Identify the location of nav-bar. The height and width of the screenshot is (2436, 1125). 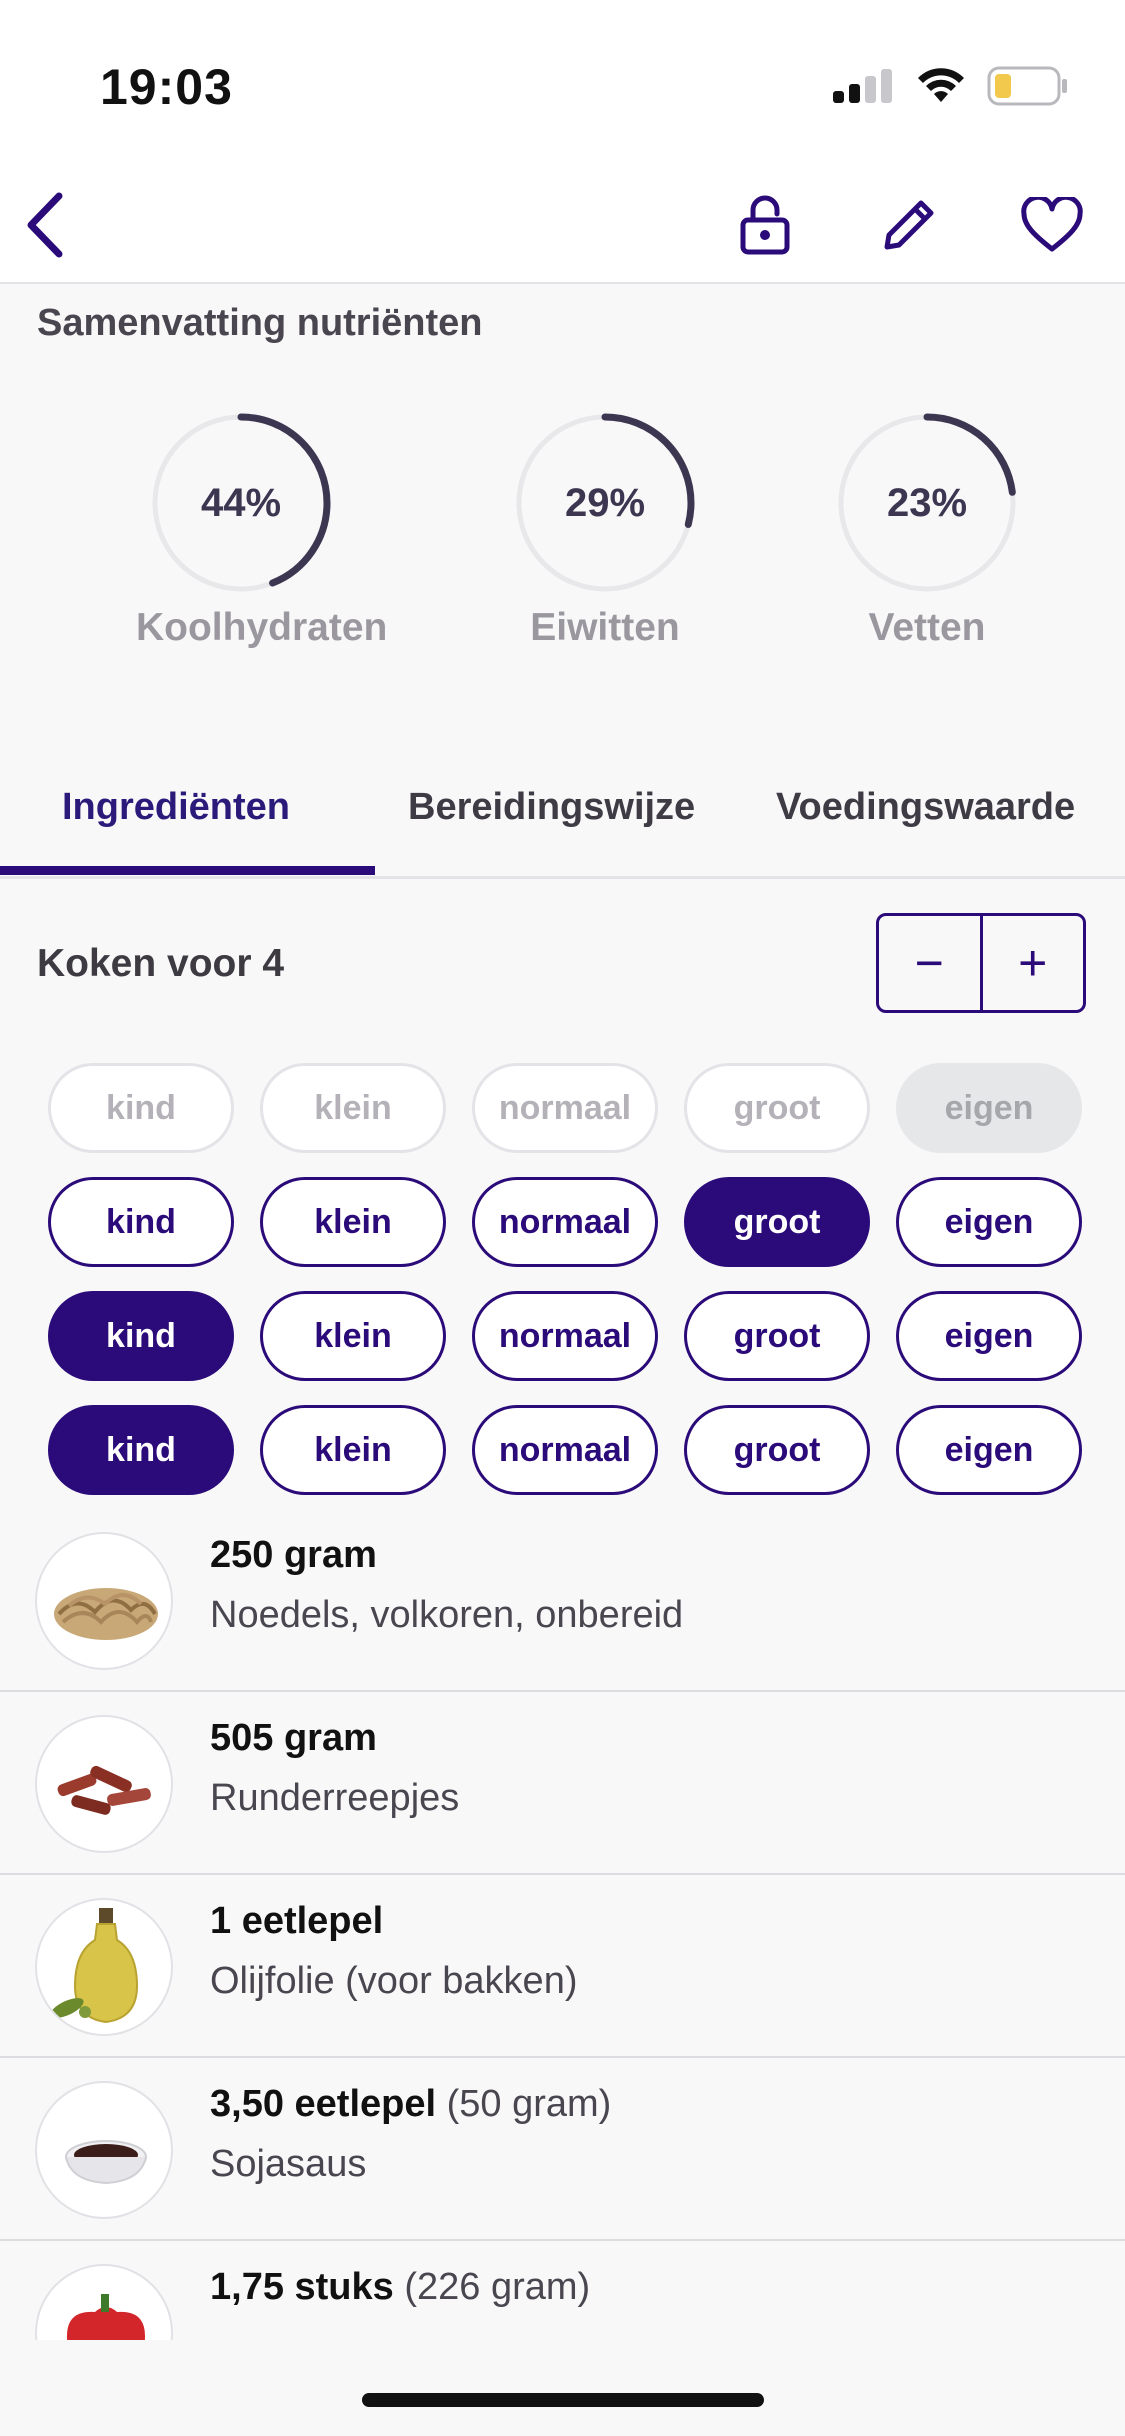
(562, 227).